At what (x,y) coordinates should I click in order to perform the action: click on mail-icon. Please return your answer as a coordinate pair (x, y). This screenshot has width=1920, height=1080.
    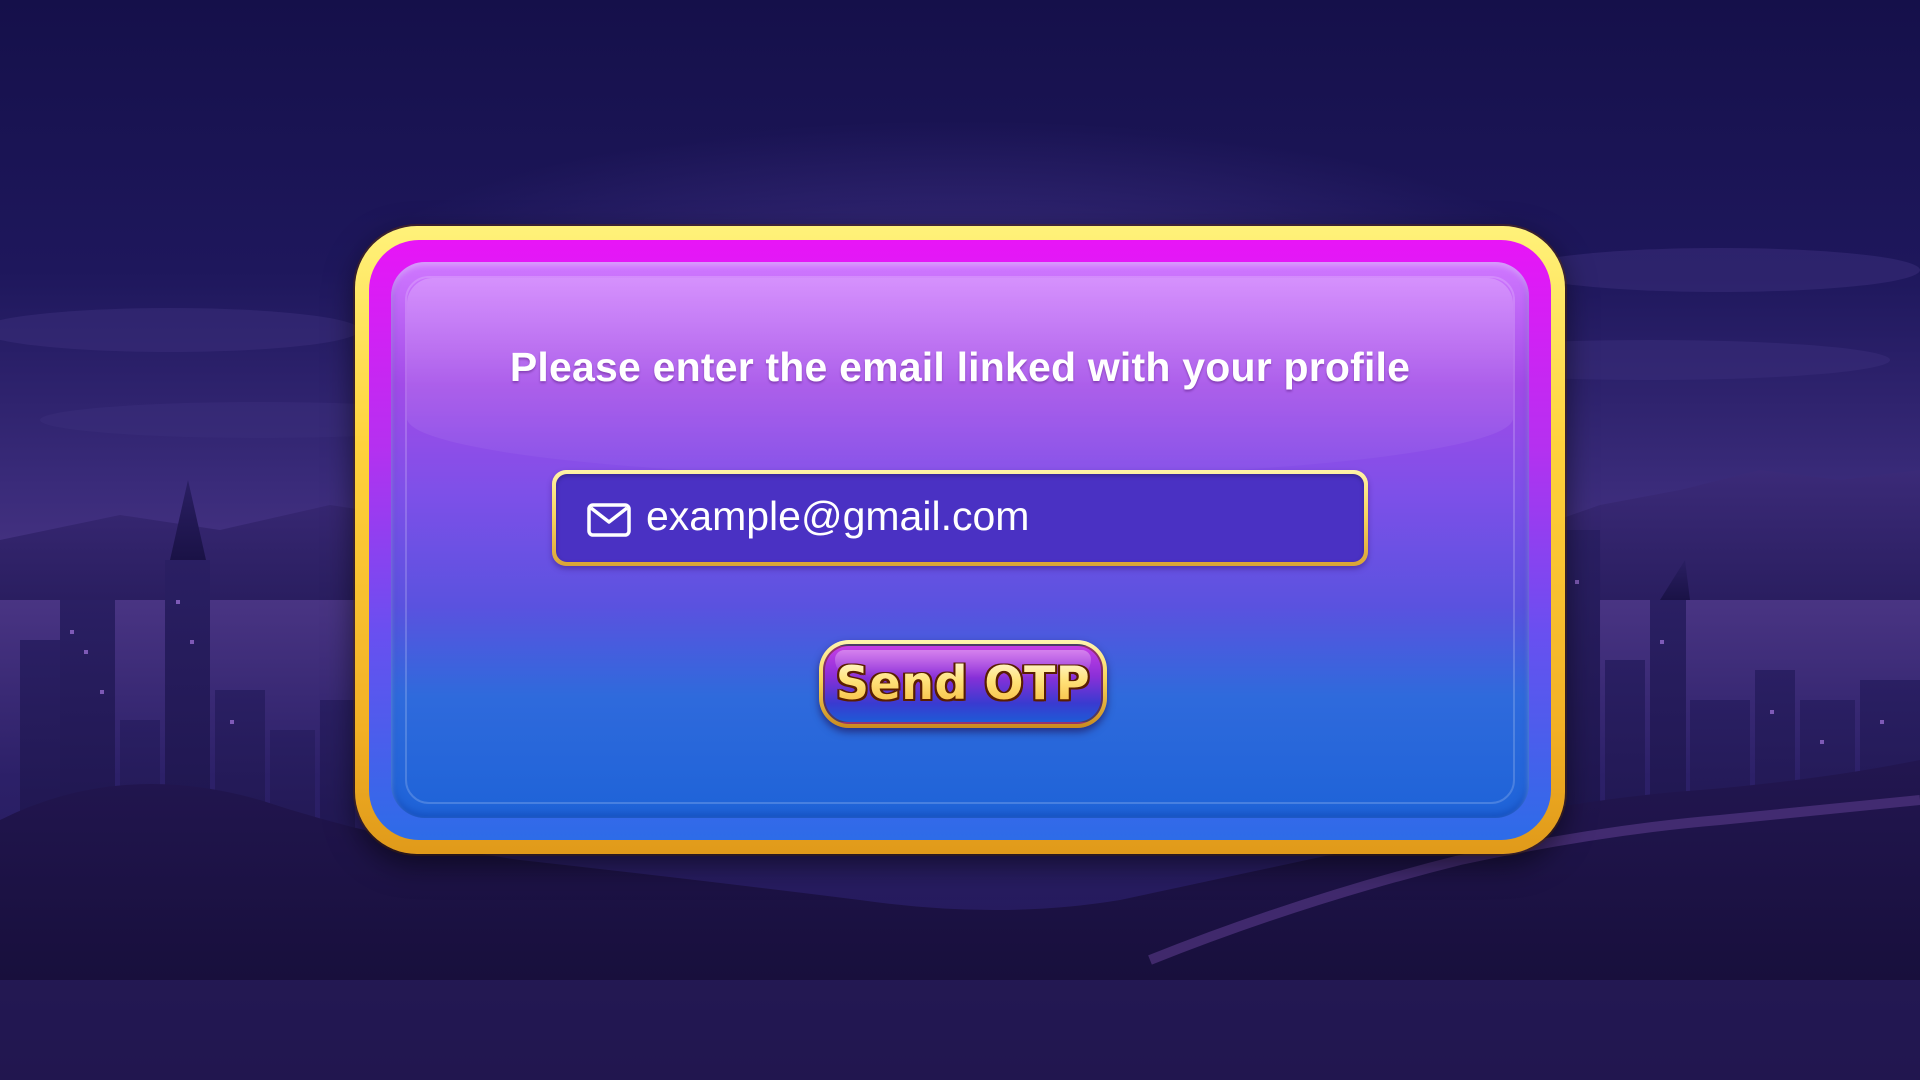
    Looking at the image, I should click on (609, 520).